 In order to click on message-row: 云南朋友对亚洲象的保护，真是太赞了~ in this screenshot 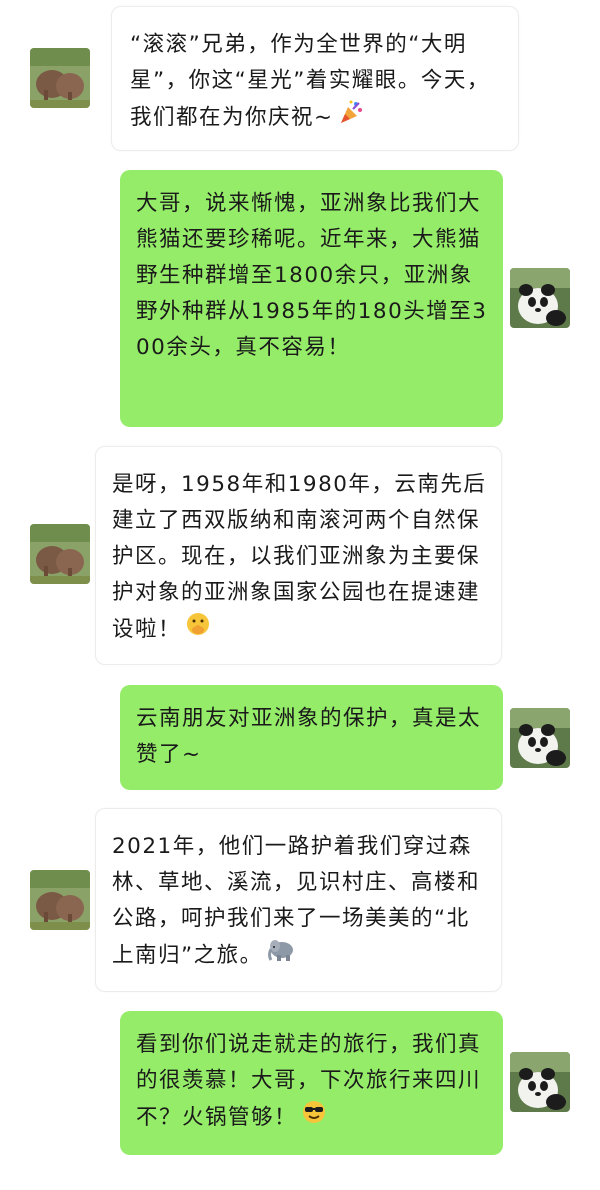, I will do `click(300, 737)`.